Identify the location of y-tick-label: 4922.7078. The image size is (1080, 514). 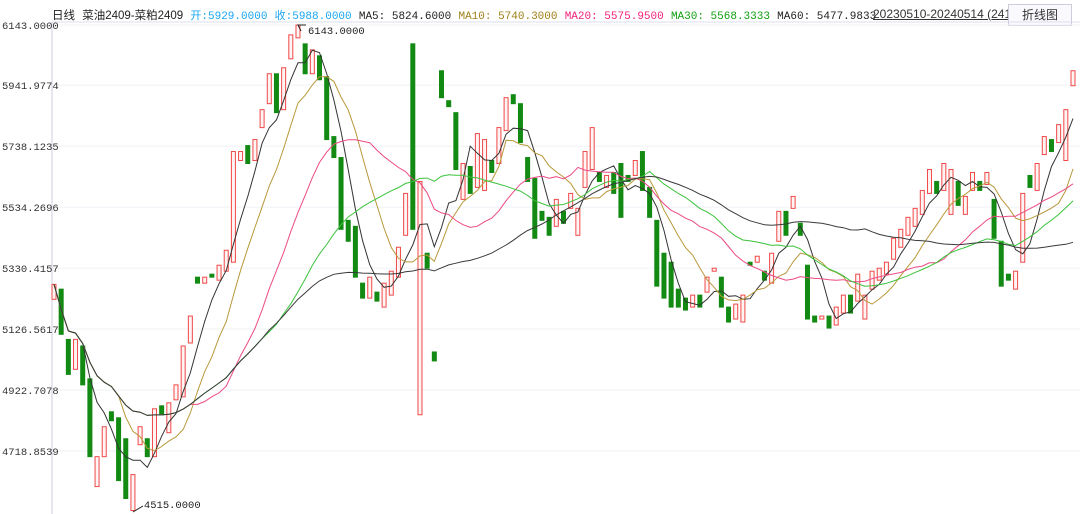
(30, 392).